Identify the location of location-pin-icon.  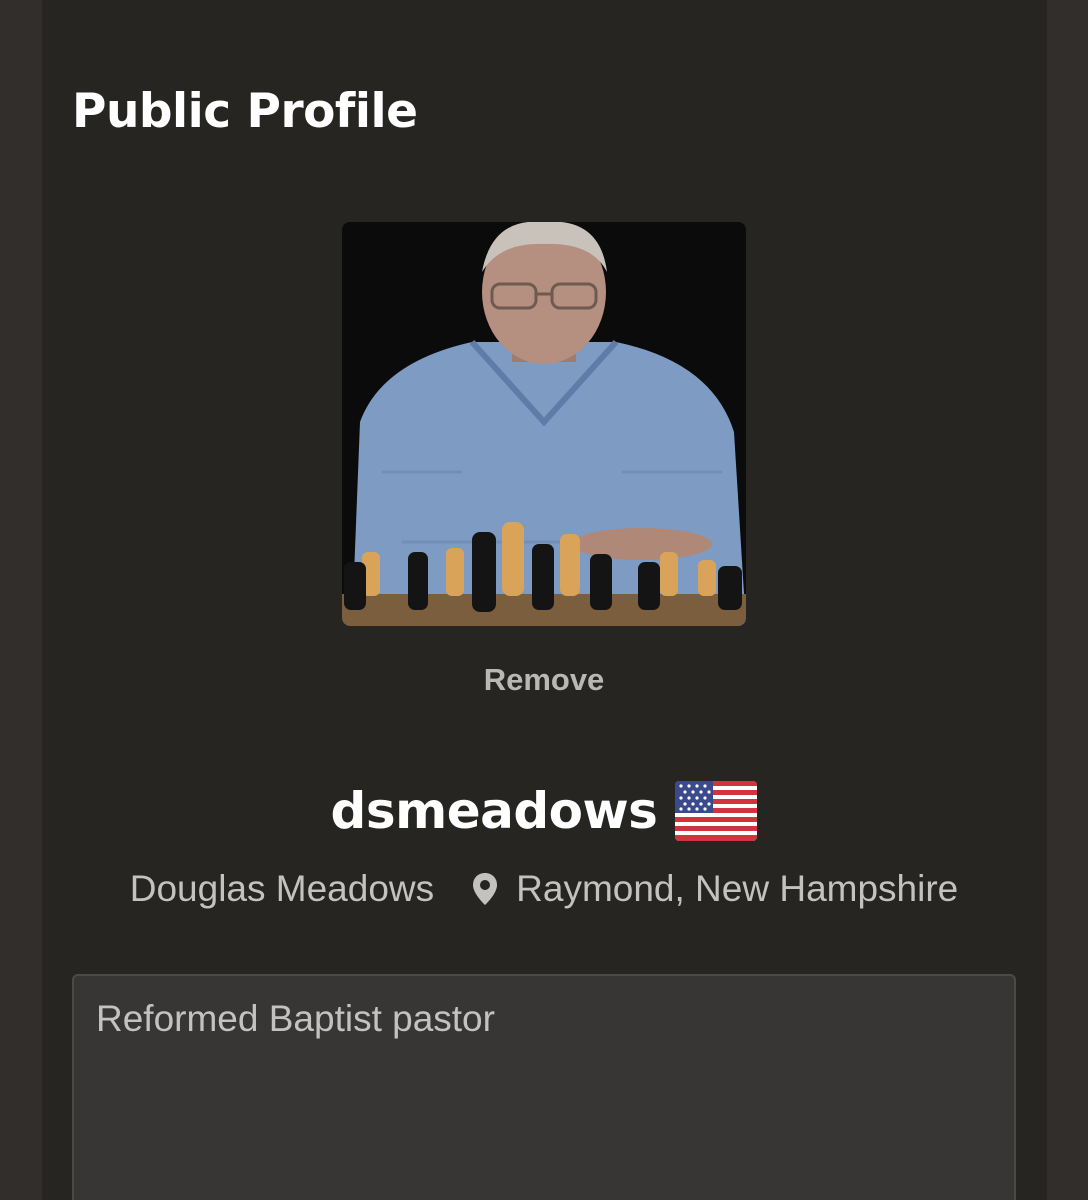
(485, 889).